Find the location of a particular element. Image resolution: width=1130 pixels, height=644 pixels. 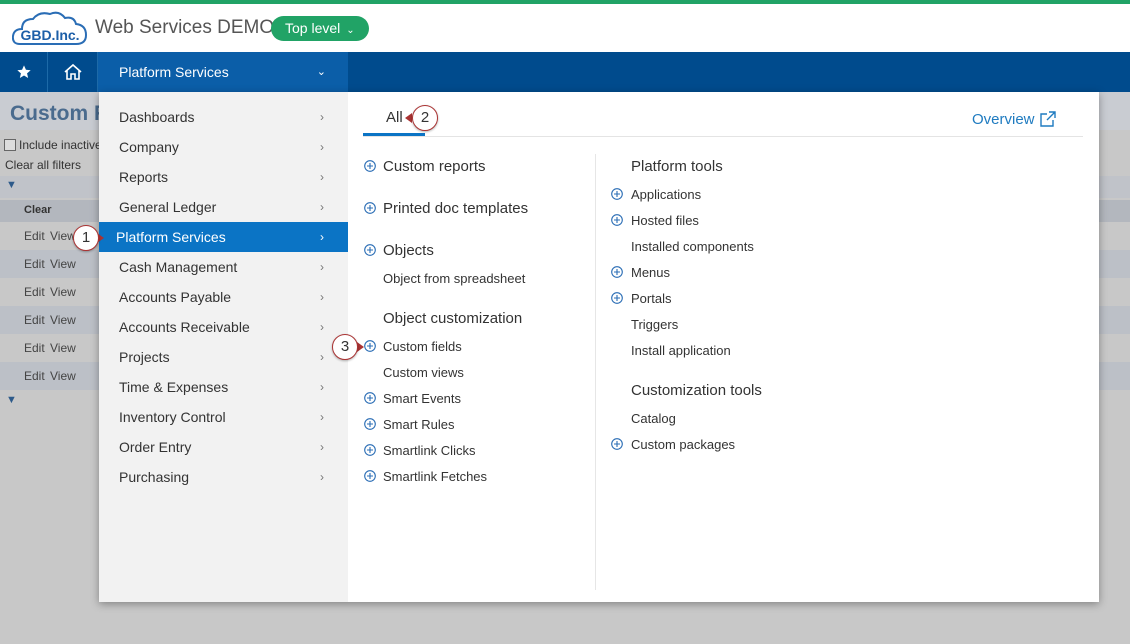

triggers-link: Triggers is located at coordinates (654, 324).